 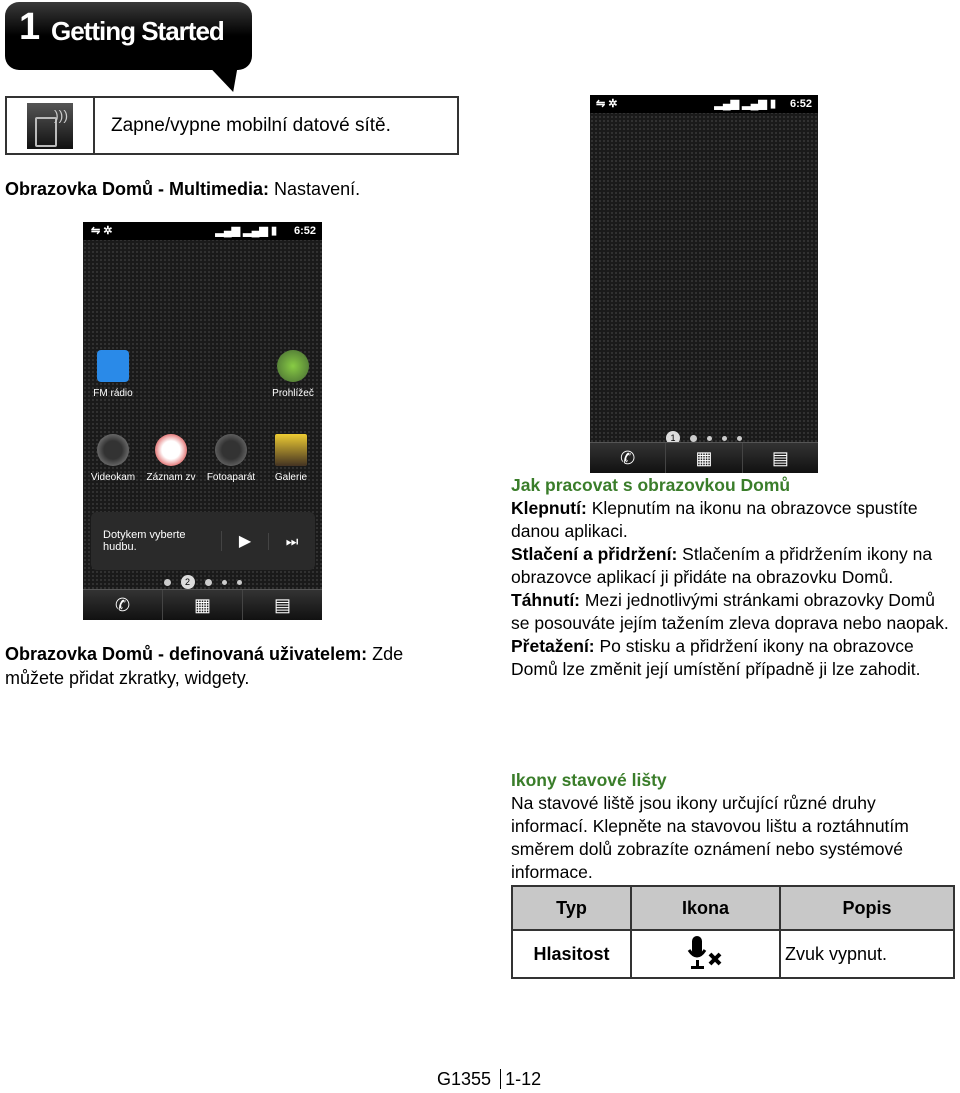 What do you see at coordinates (464, 1079) in the screenshot?
I see `model: G1355` at bounding box center [464, 1079].